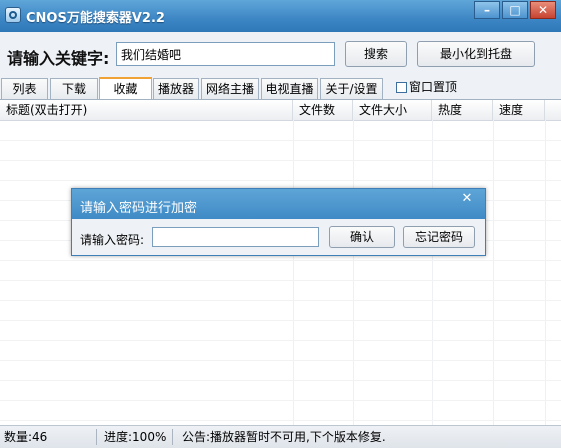  Describe the element at coordinates (467, 199) in the screenshot. I see `dialog-close-icon: ✕` at that location.